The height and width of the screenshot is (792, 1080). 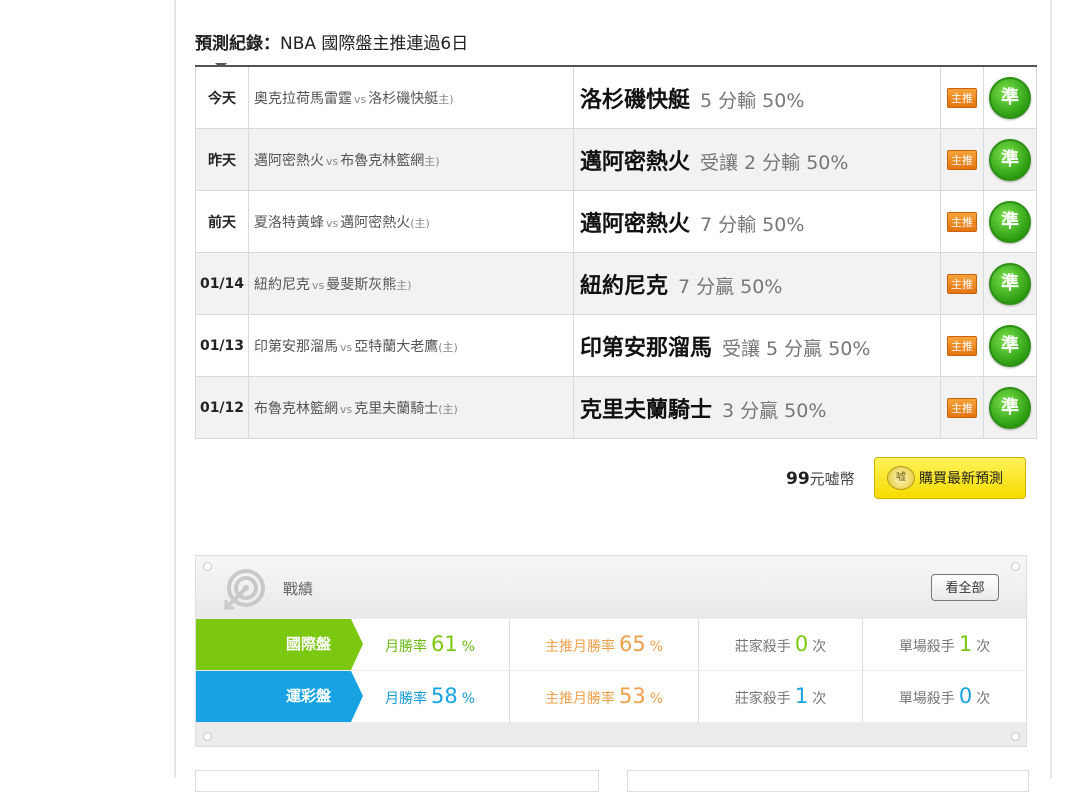 I want to click on away-team: 印第安那溜馬, so click(x=296, y=346).